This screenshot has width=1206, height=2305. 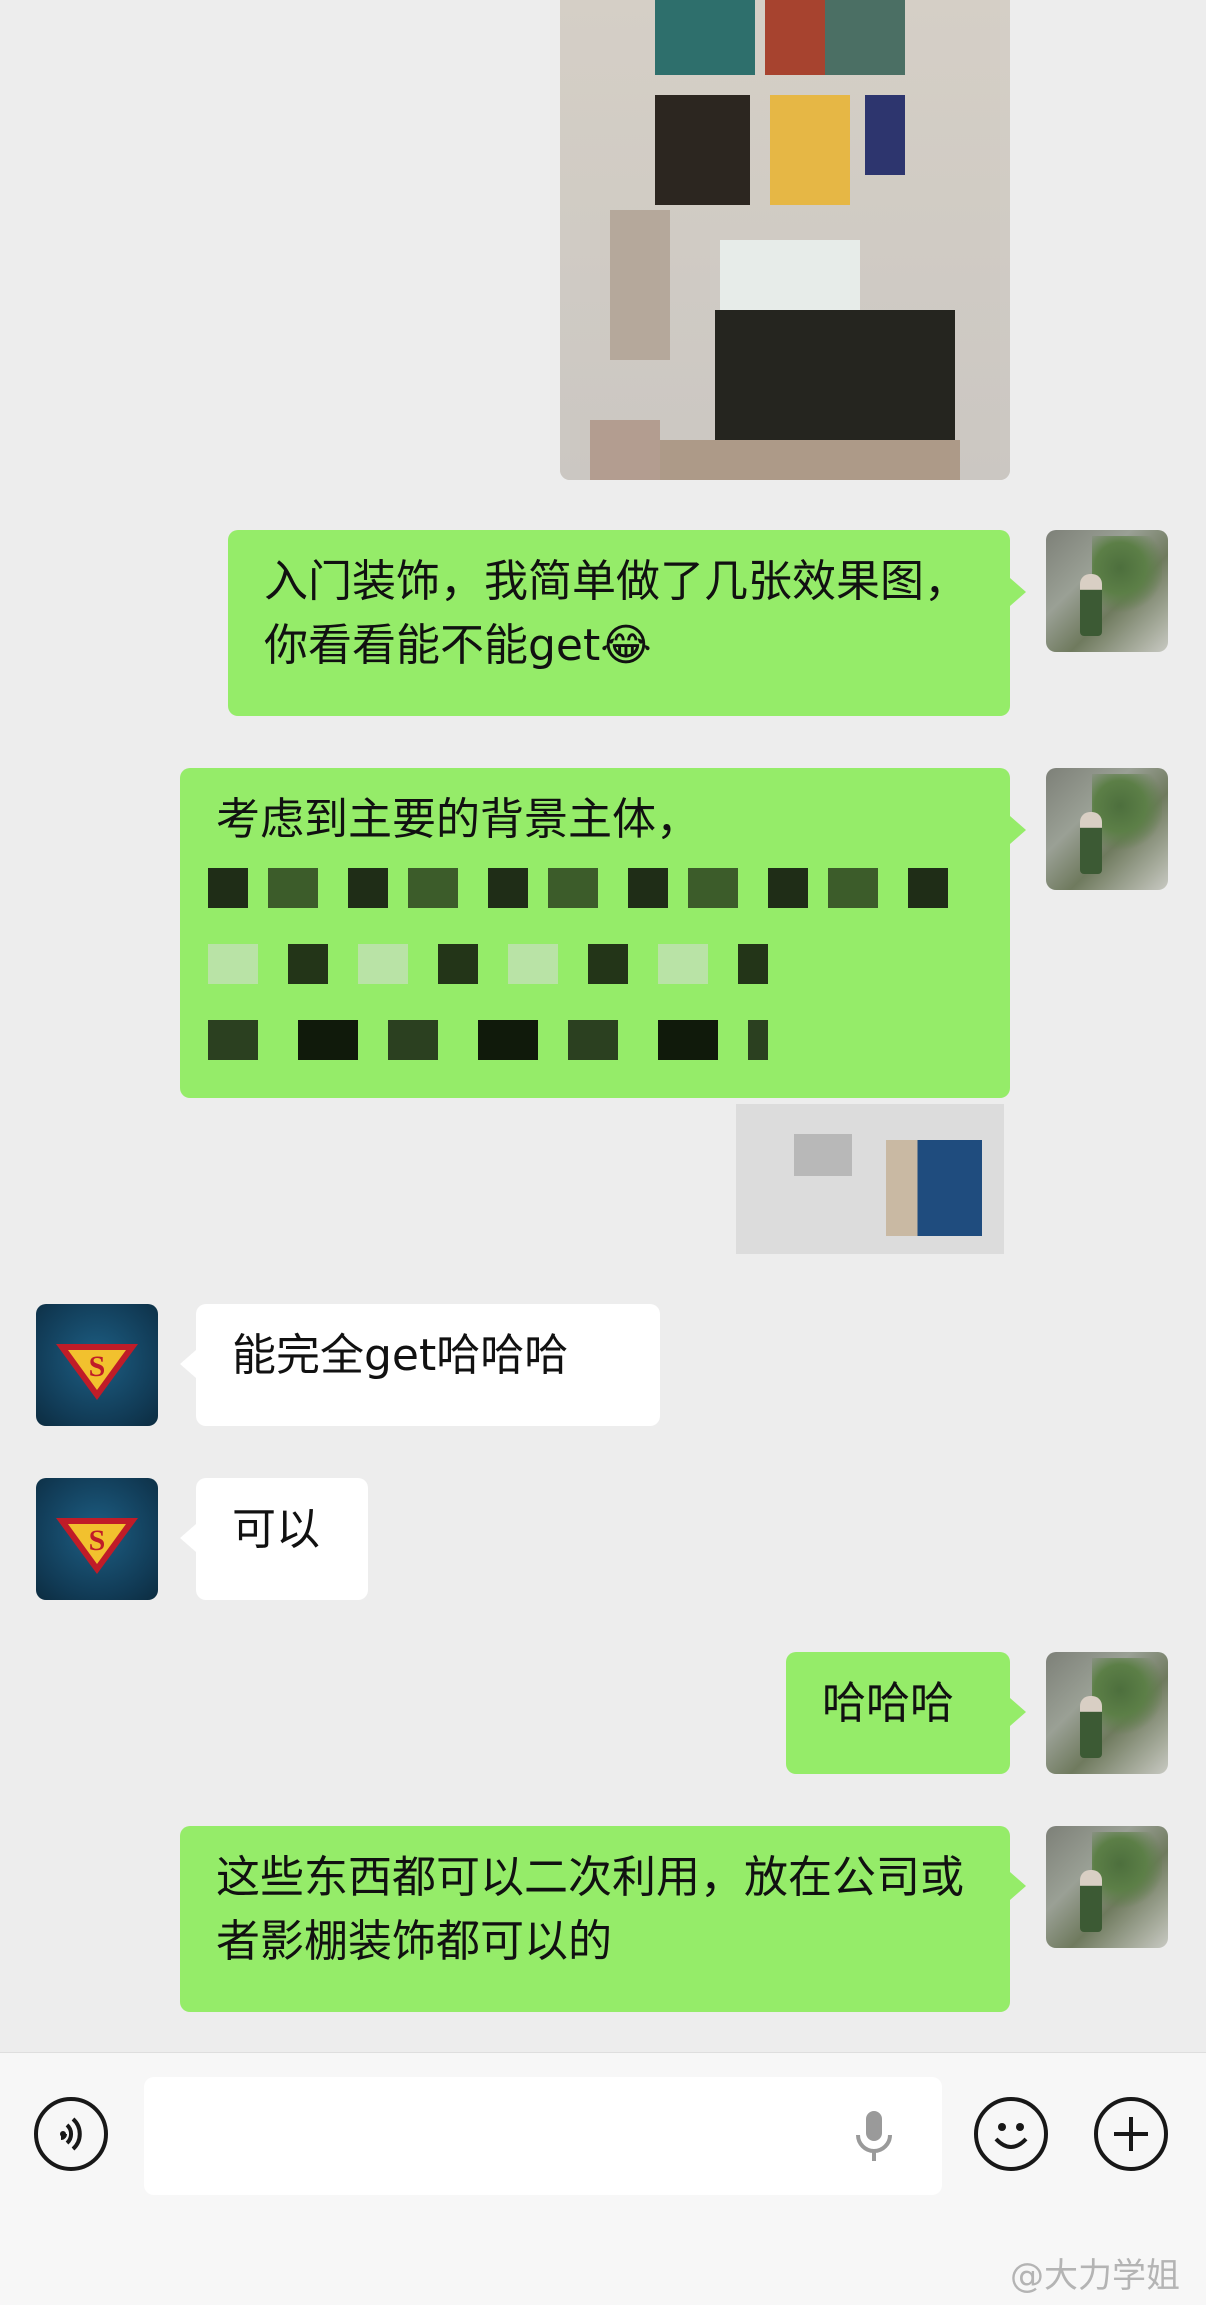 What do you see at coordinates (1095, 2276) in the screenshot?
I see `weibo-watermark: @大力学姐` at bounding box center [1095, 2276].